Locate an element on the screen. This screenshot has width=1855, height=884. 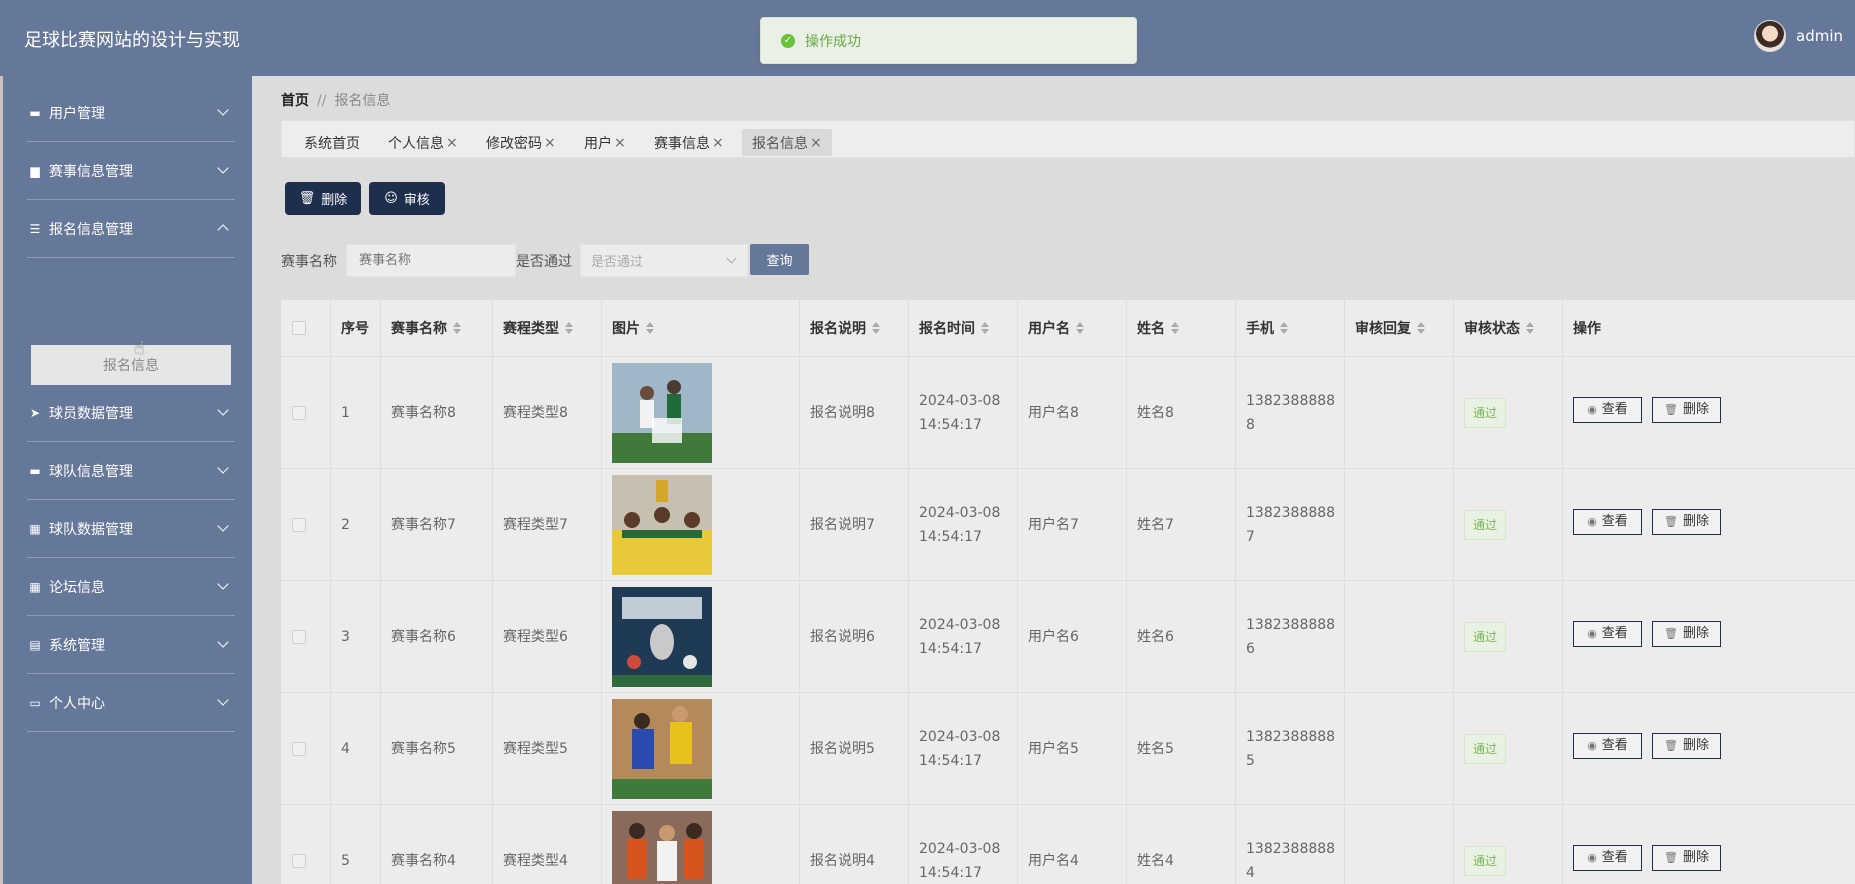
sidebar-item-label: 论坛信息 is located at coordinates (77, 587).